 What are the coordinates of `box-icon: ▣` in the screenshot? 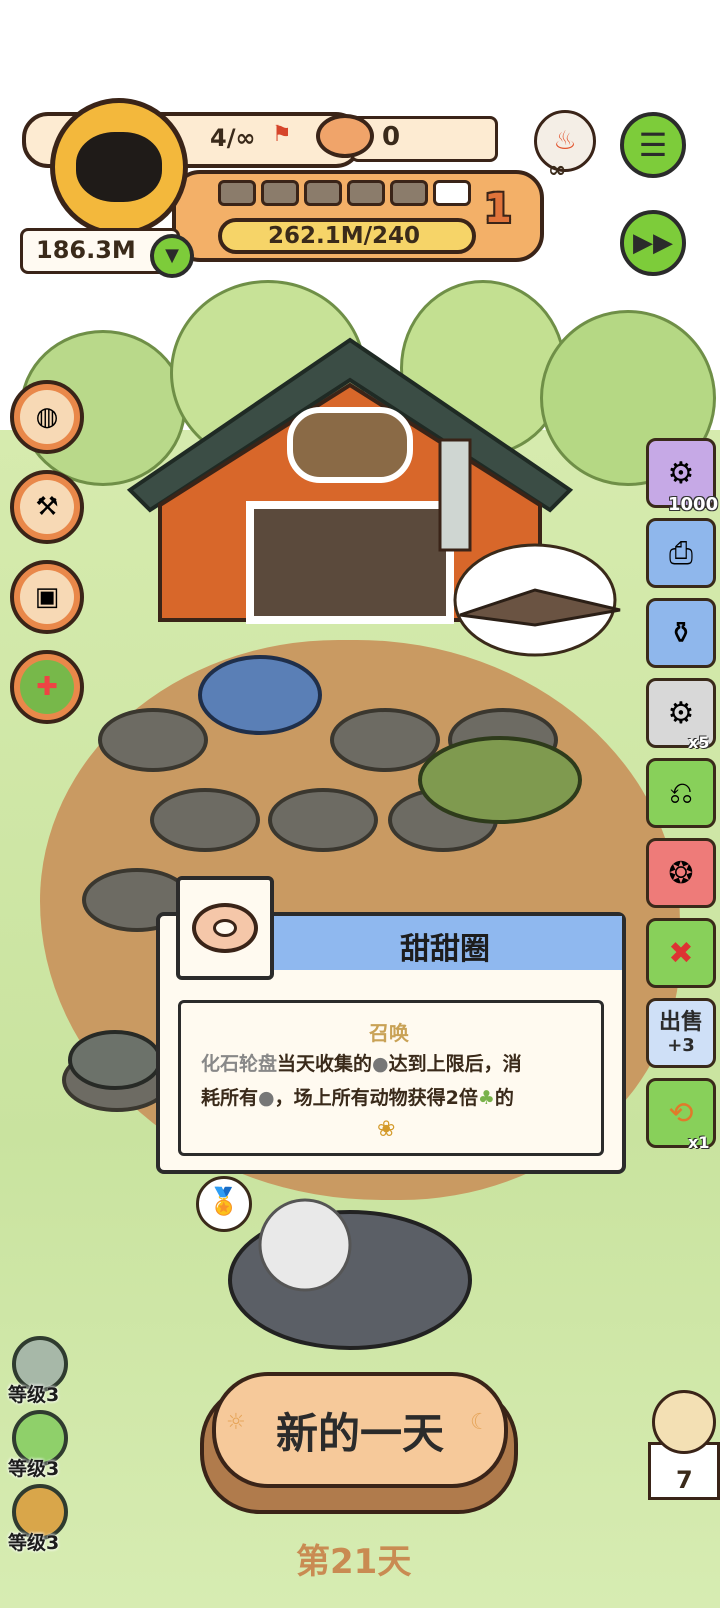 It's located at (47, 597).